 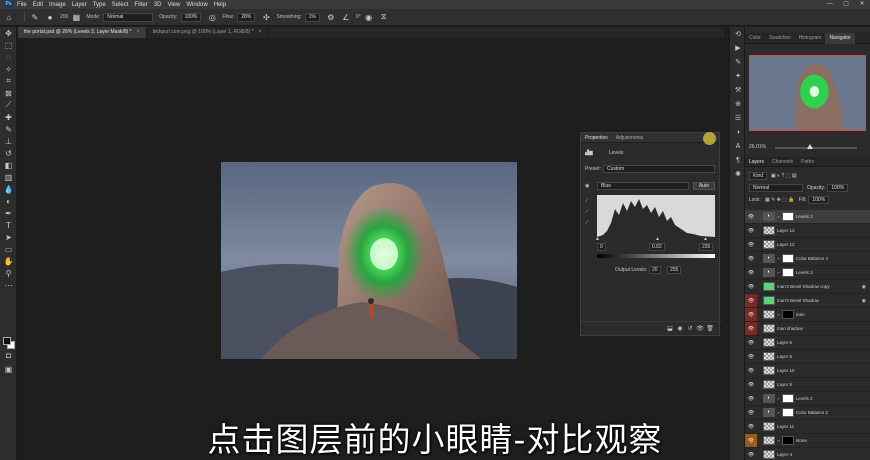 What do you see at coordinates (756, 162) in the screenshot?
I see `tab-layers: Layers` at bounding box center [756, 162].